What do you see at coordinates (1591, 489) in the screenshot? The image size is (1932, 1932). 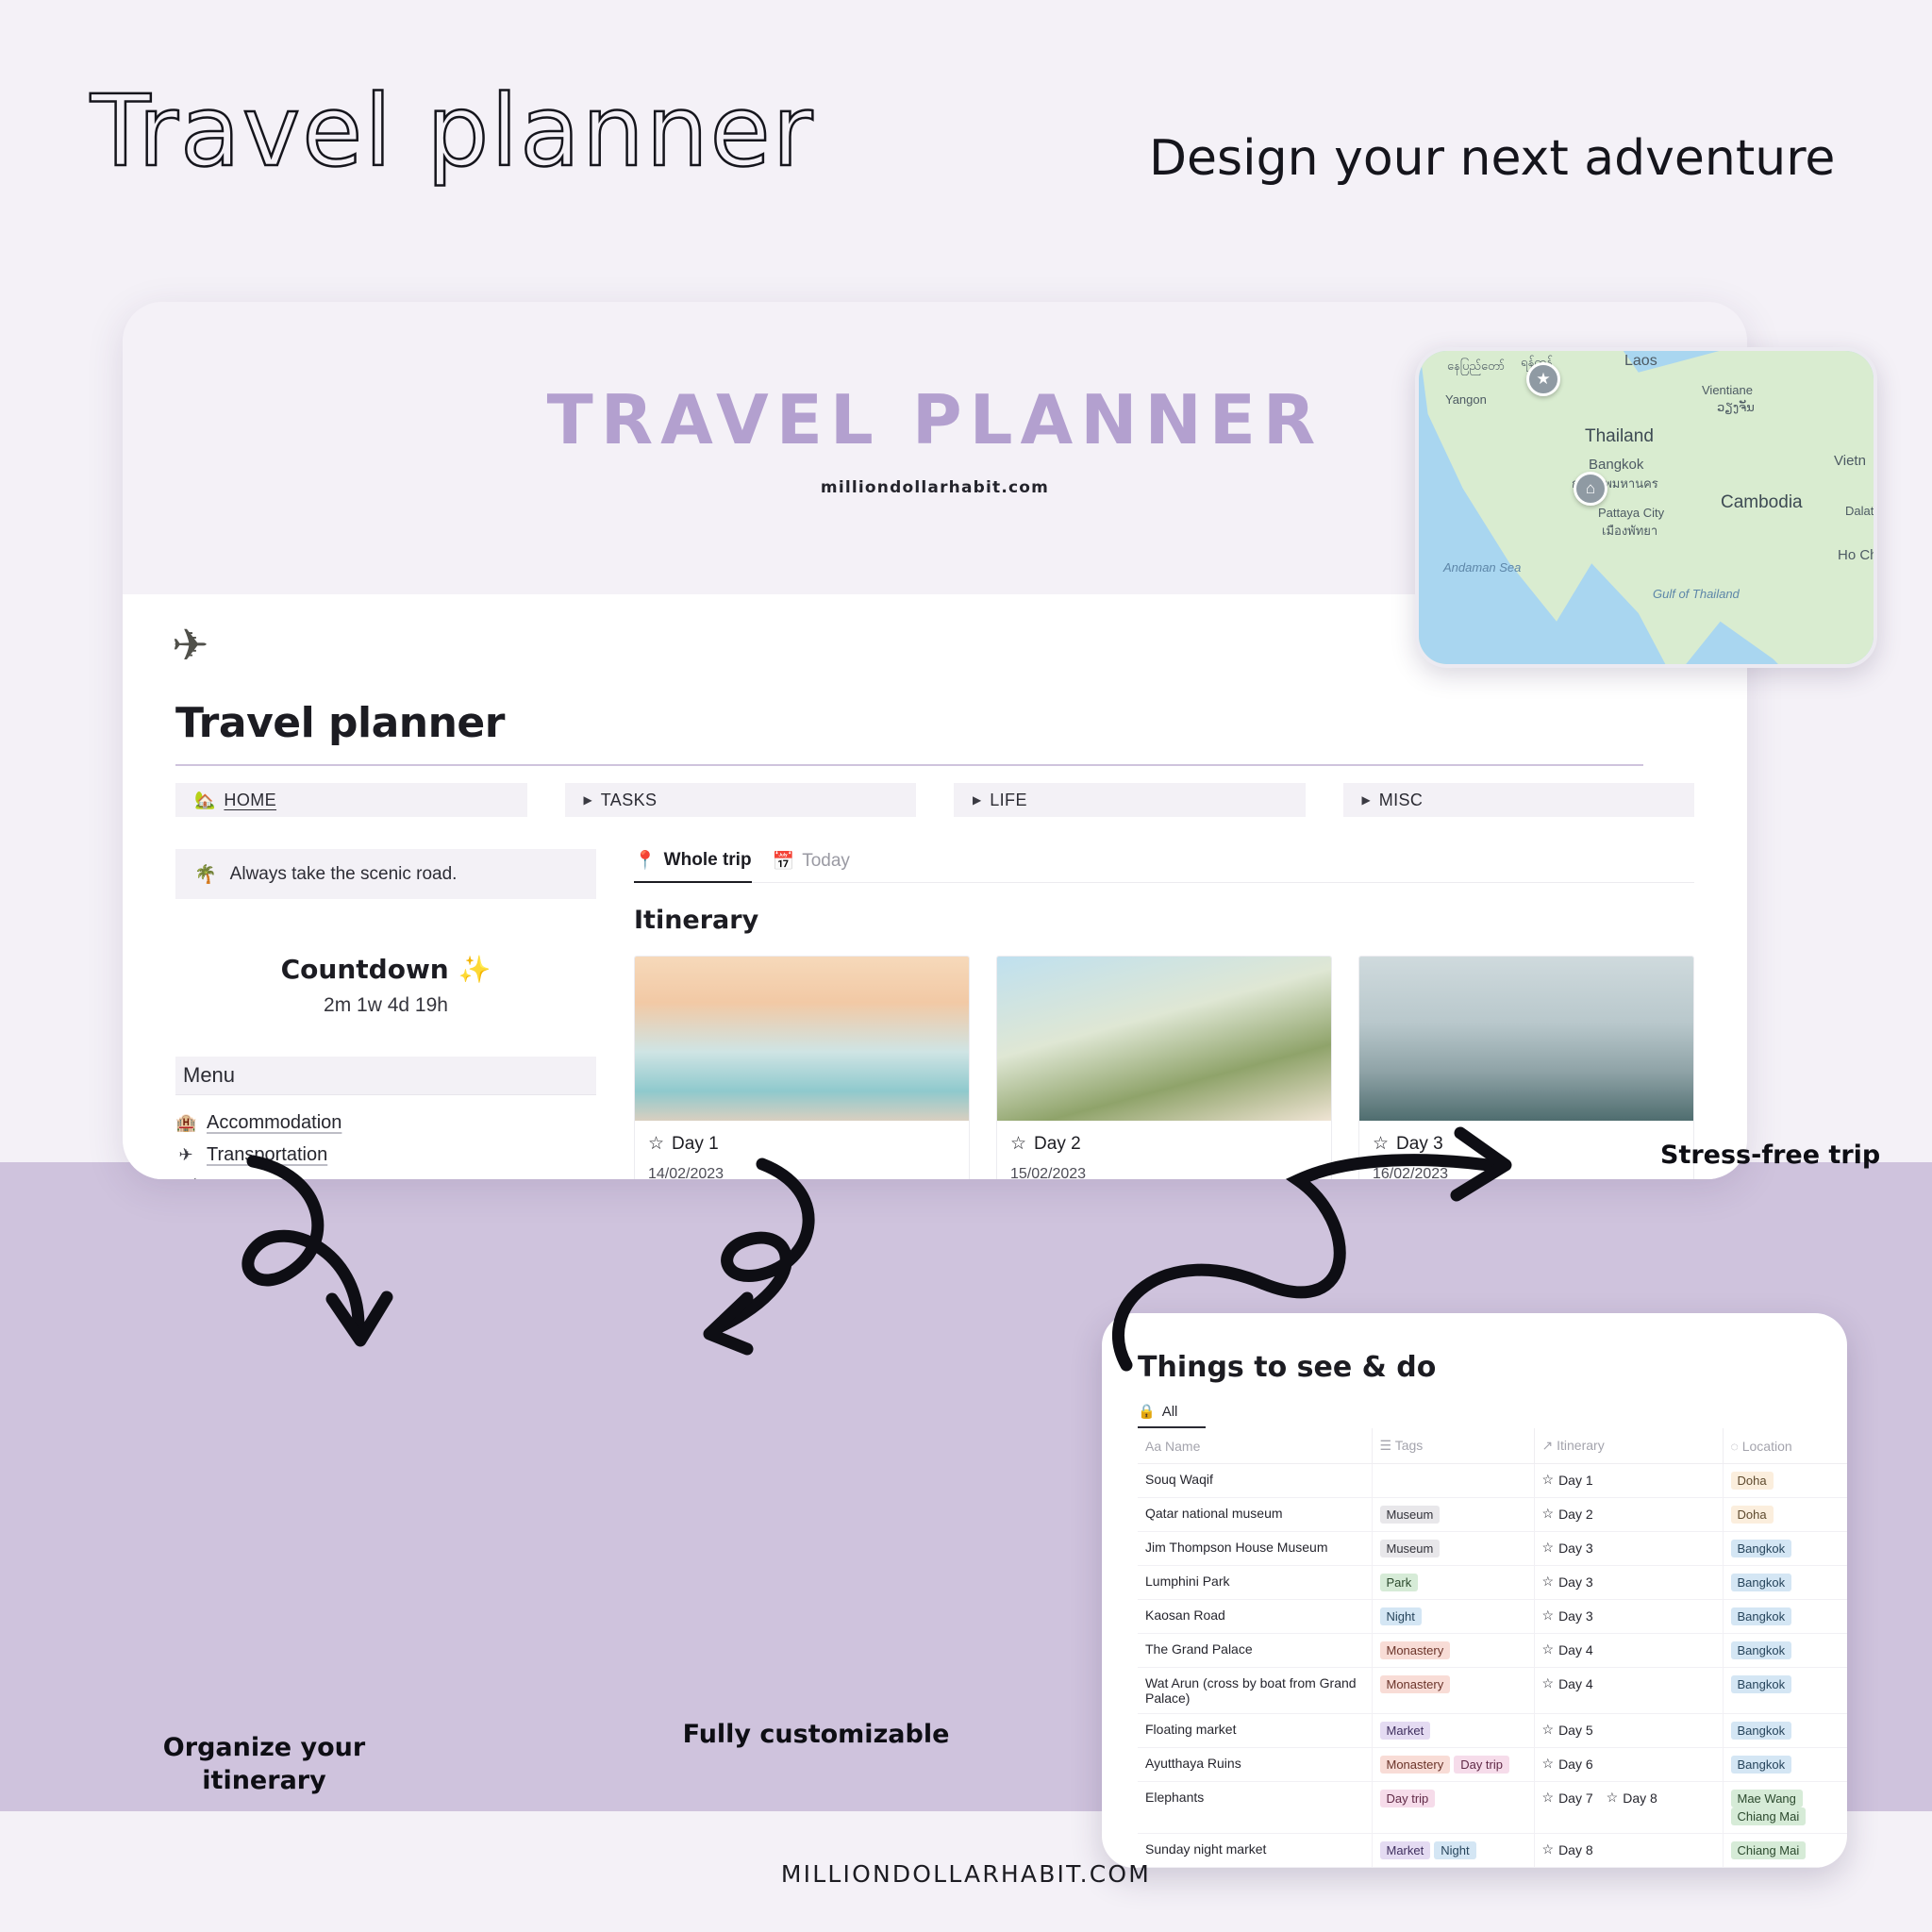 I see `home-pin-icon: ⌂` at bounding box center [1591, 489].